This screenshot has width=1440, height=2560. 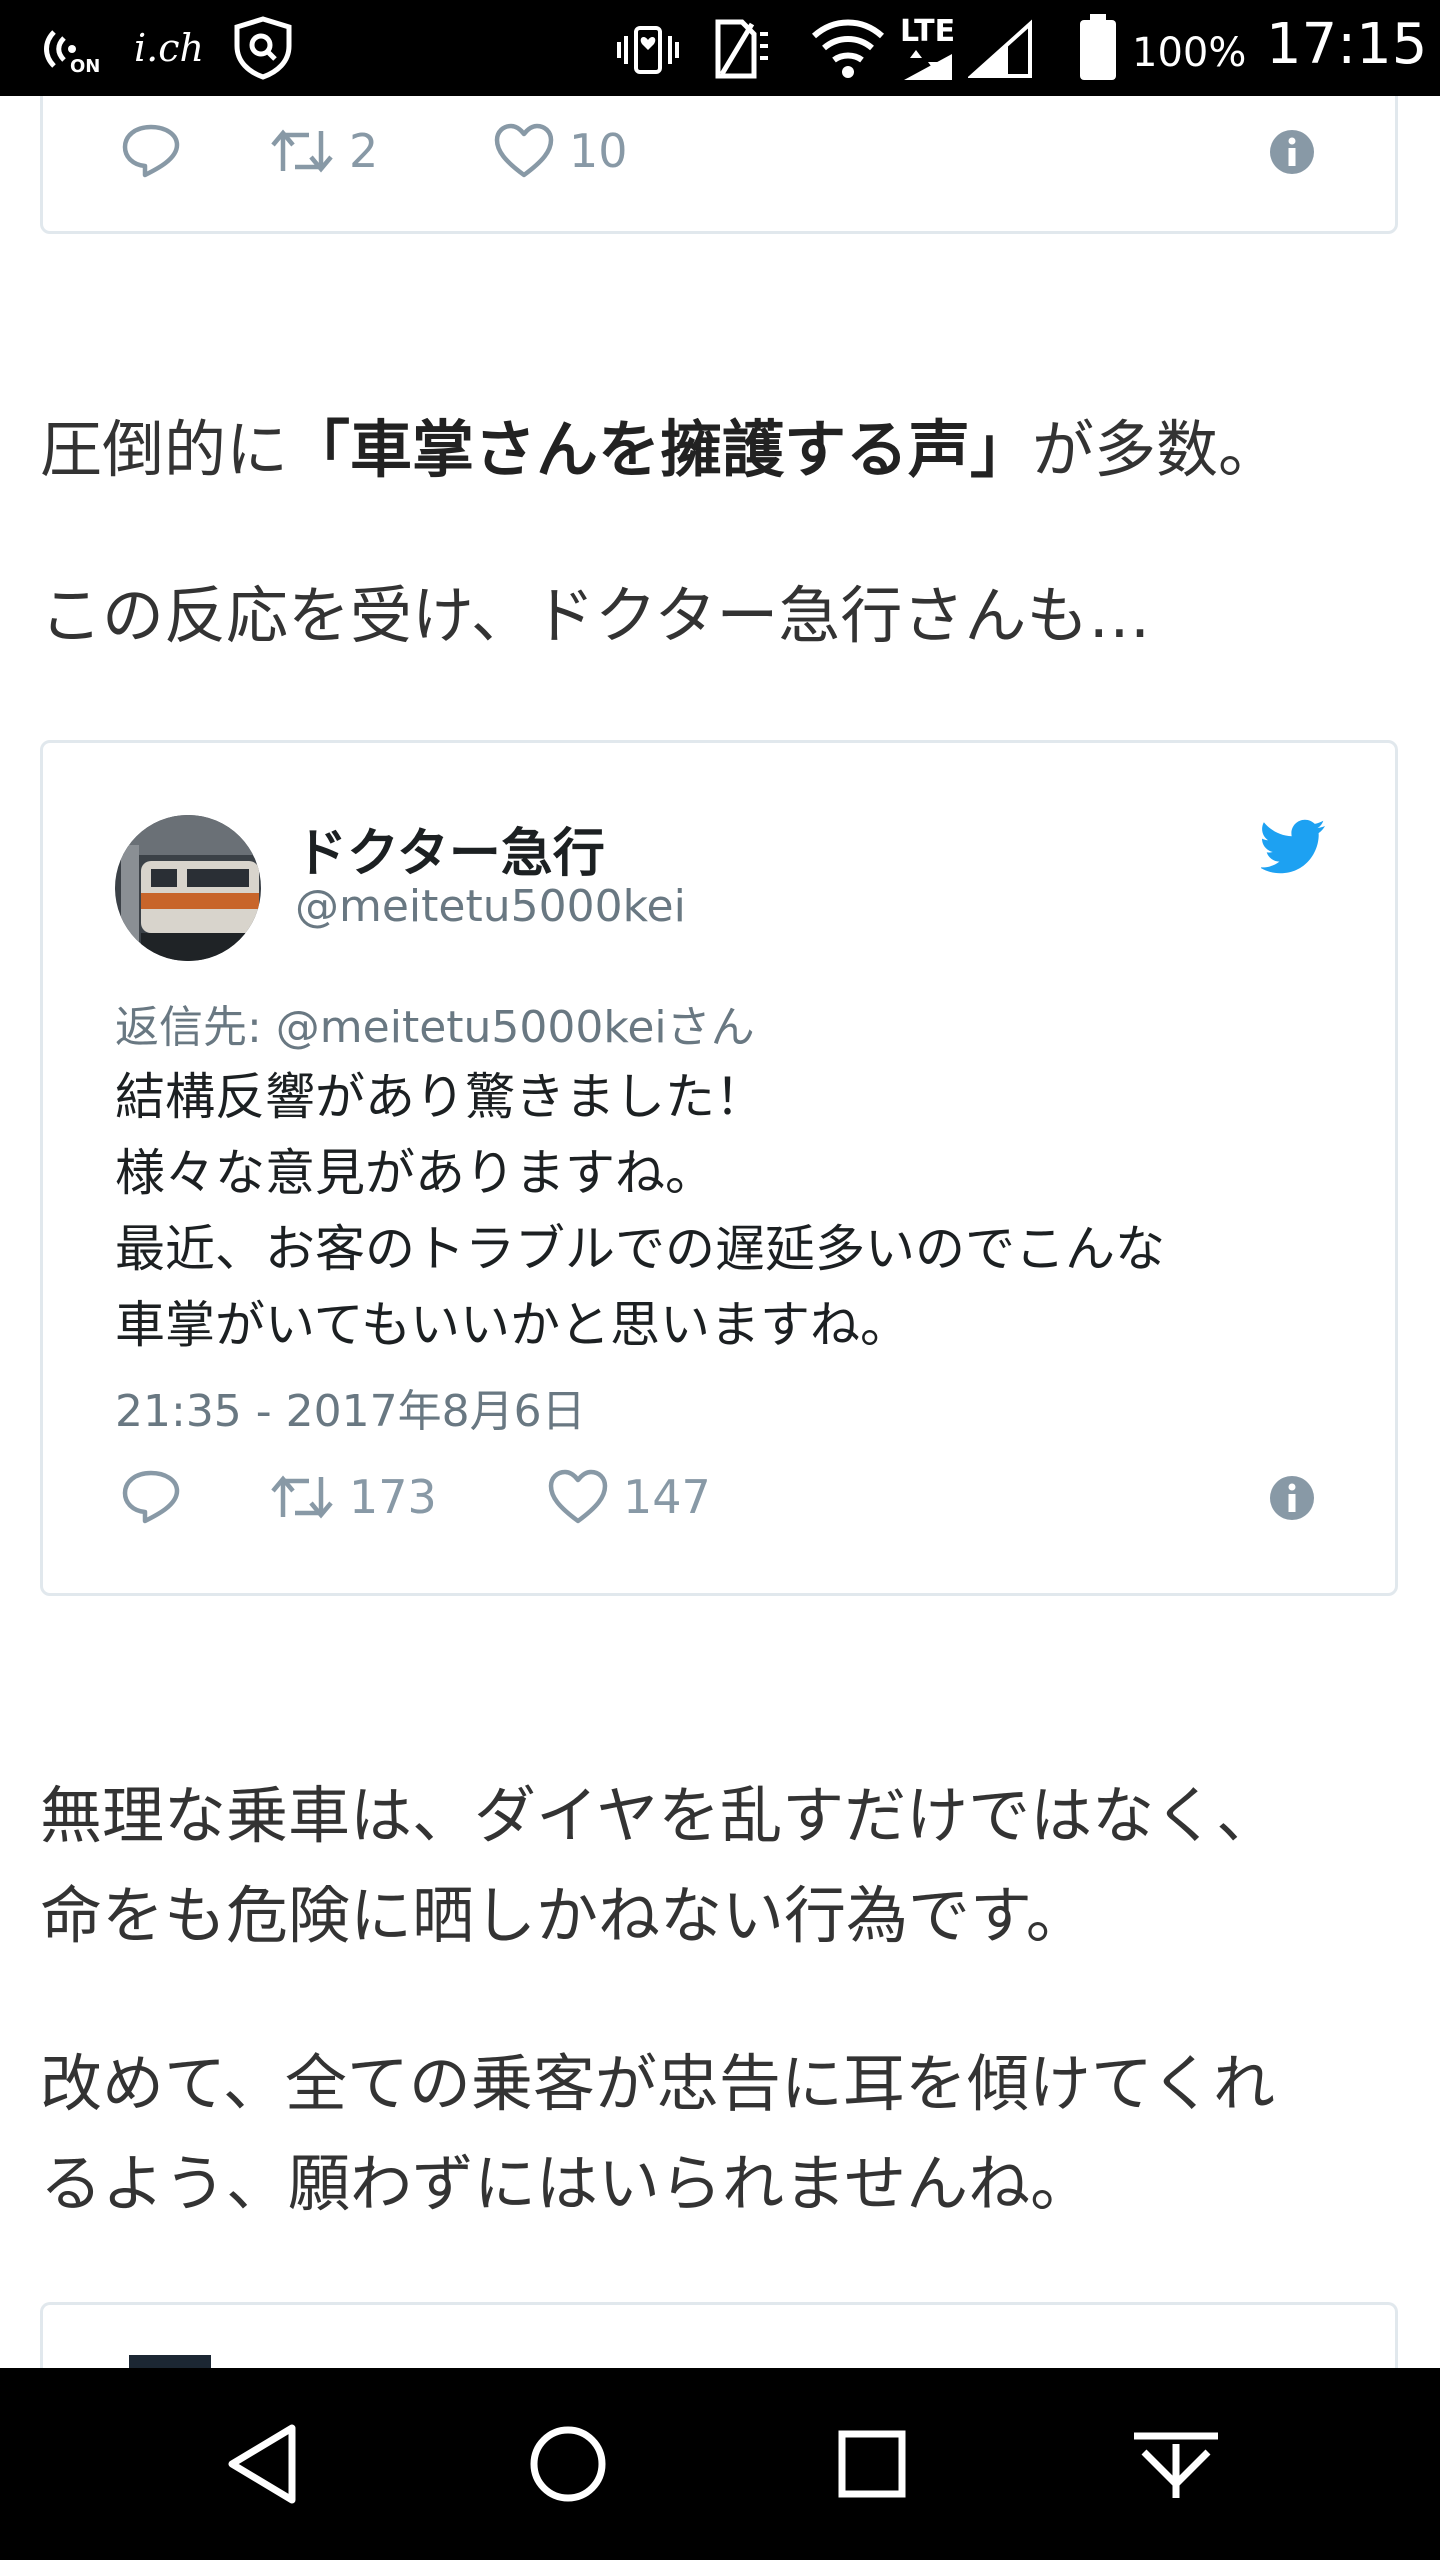 I want to click on status-bar: ON i.ch LTE 100% 17:15, so click(x=720, y=48).